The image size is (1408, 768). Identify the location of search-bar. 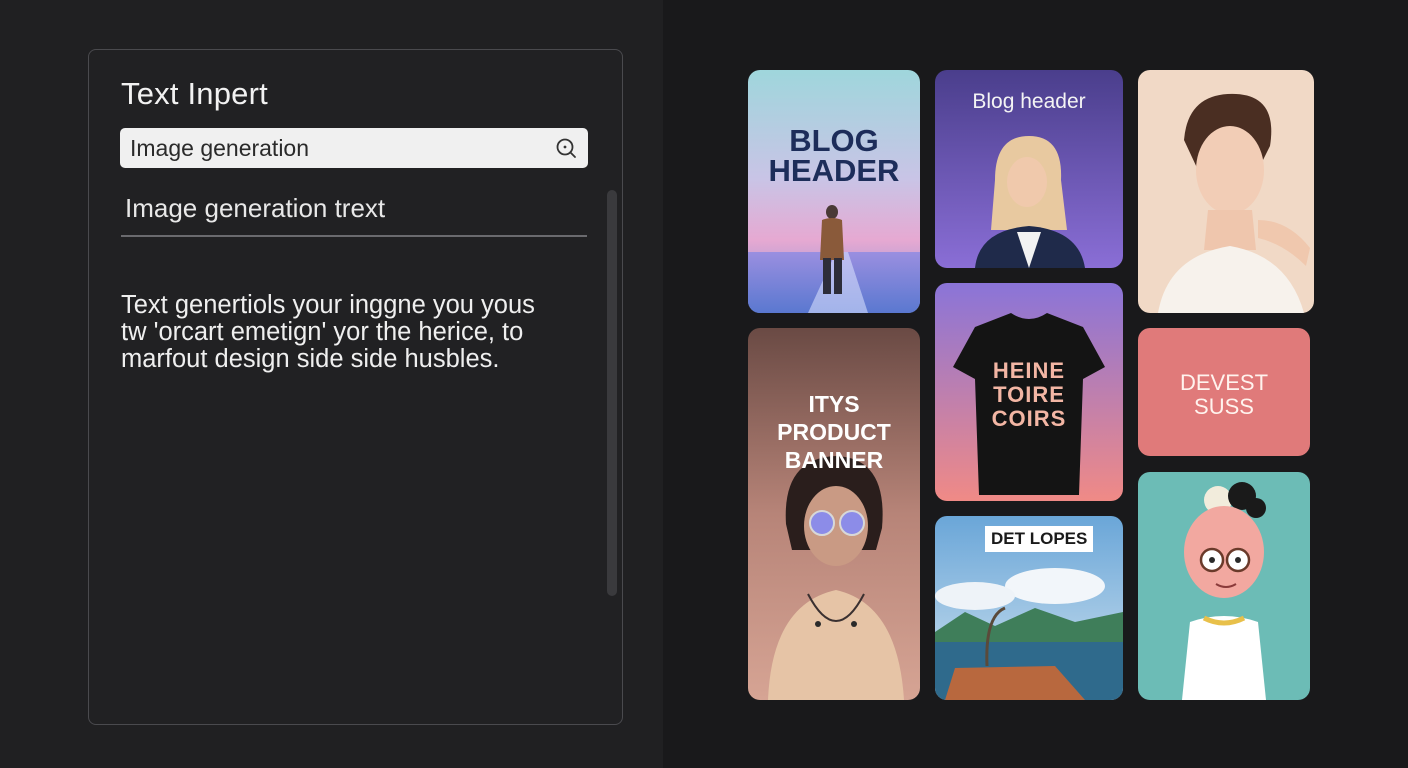
(354, 148).